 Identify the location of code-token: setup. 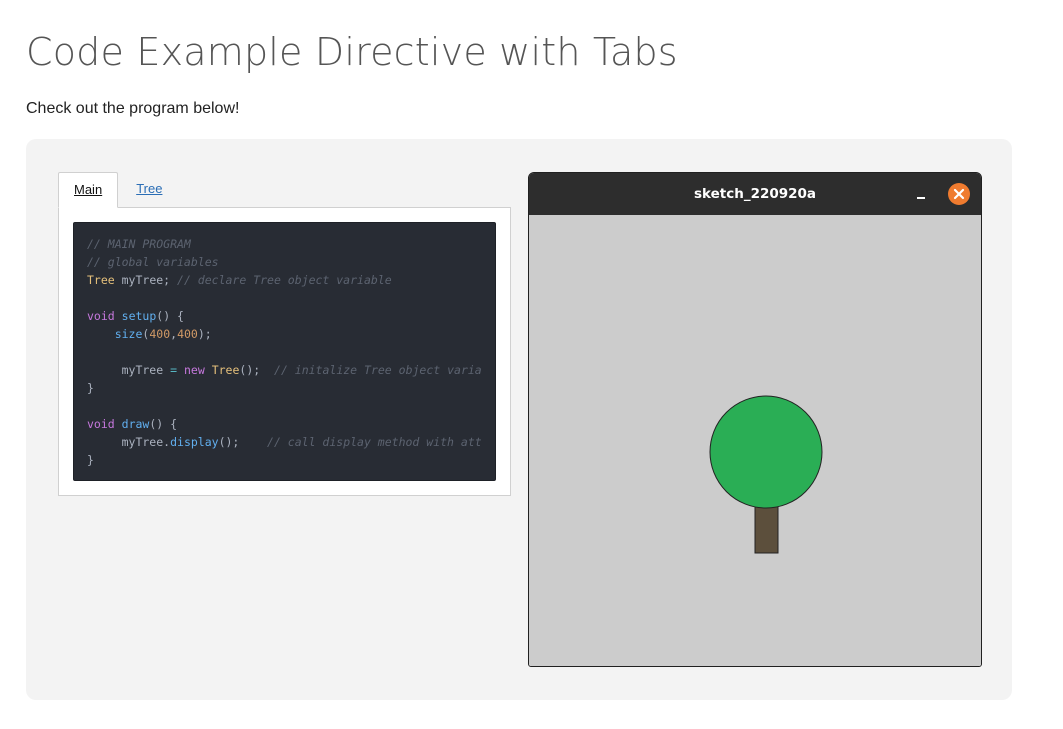
(139, 316).